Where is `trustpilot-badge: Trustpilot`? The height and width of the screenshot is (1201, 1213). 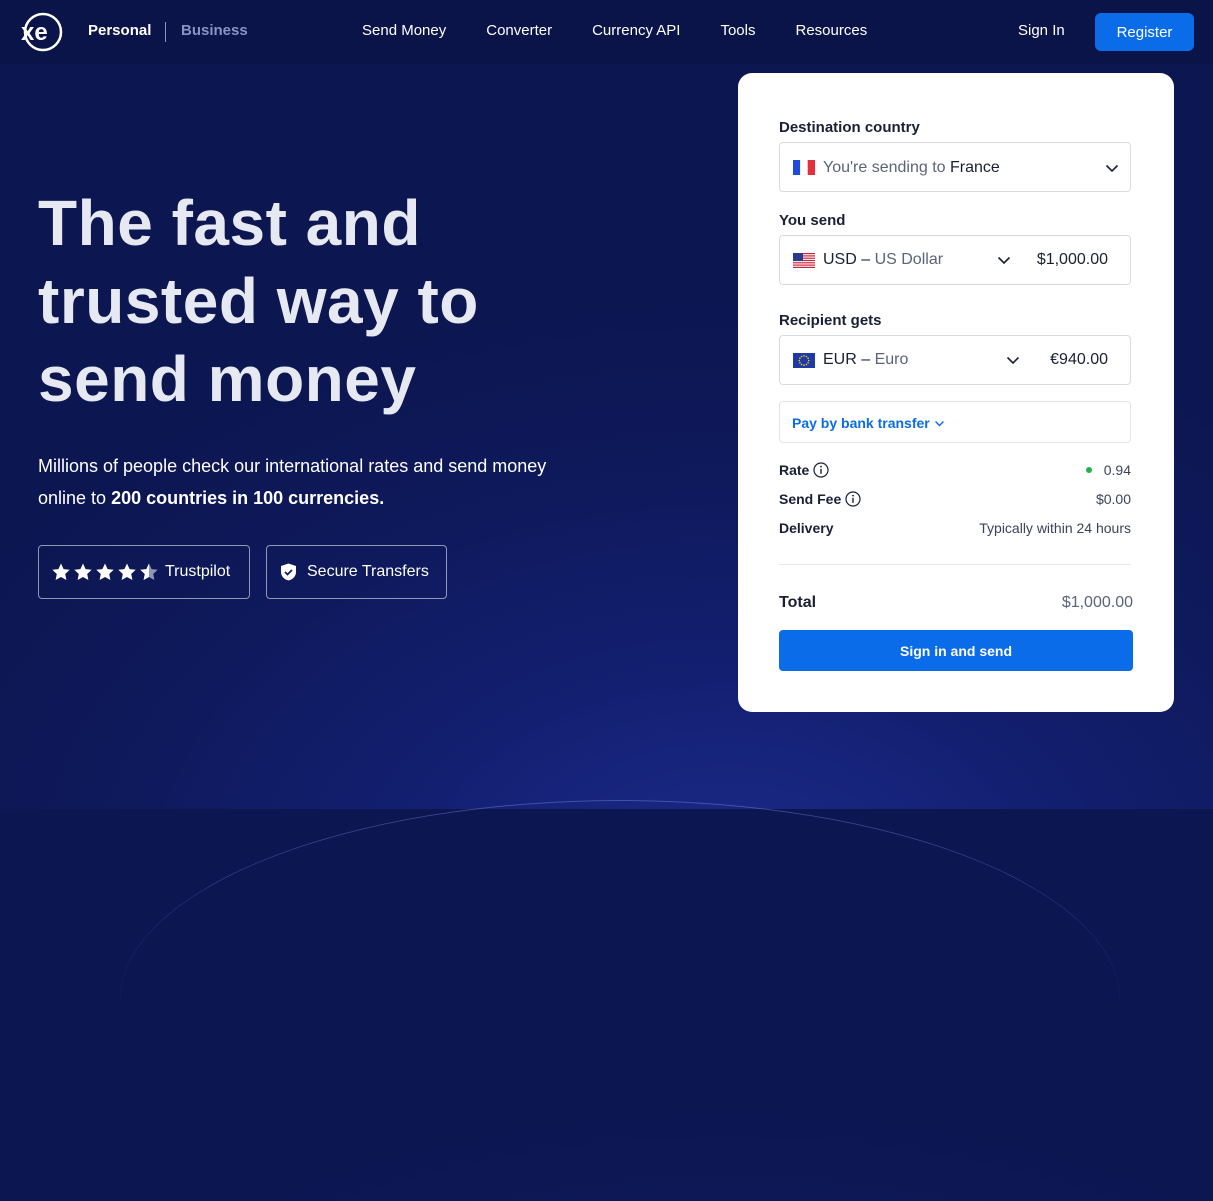 trustpilot-badge: Trustpilot is located at coordinates (144, 572).